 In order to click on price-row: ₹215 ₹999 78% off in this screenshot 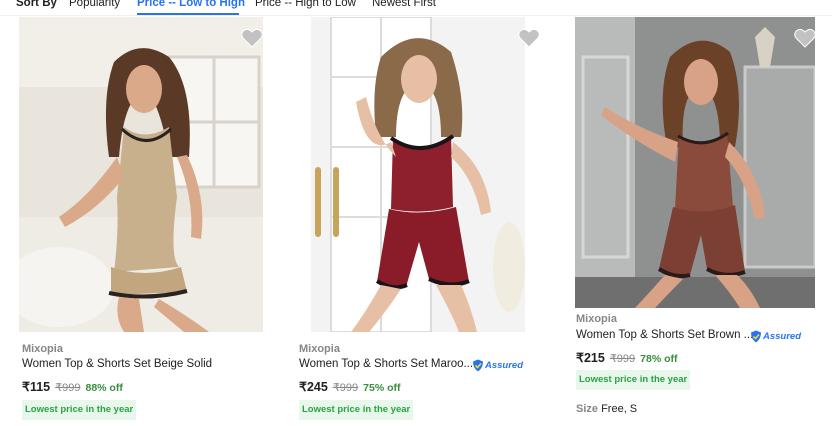, I will do `click(627, 357)`.